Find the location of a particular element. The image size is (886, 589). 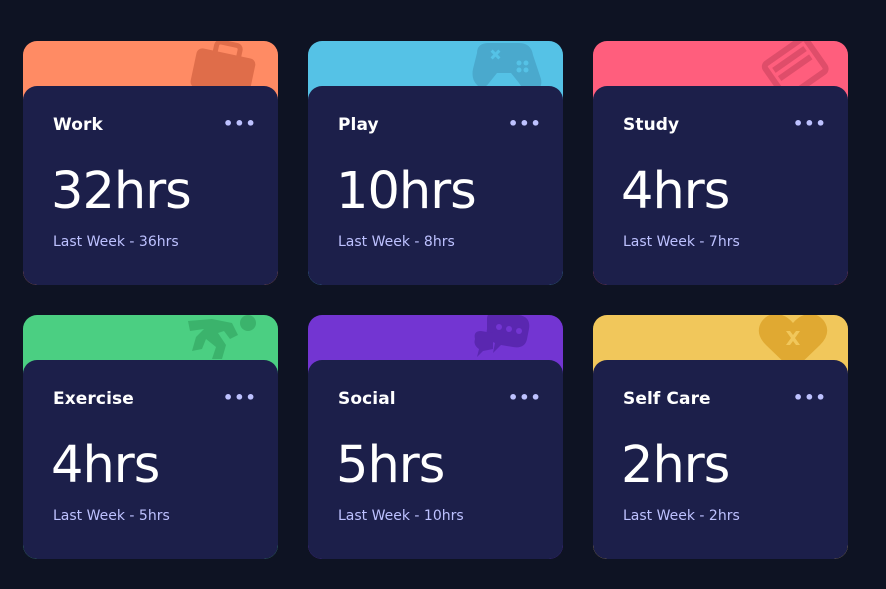

card-panel: Work ••• 32hrs Last Week - 36hrs is located at coordinates (150, 185).